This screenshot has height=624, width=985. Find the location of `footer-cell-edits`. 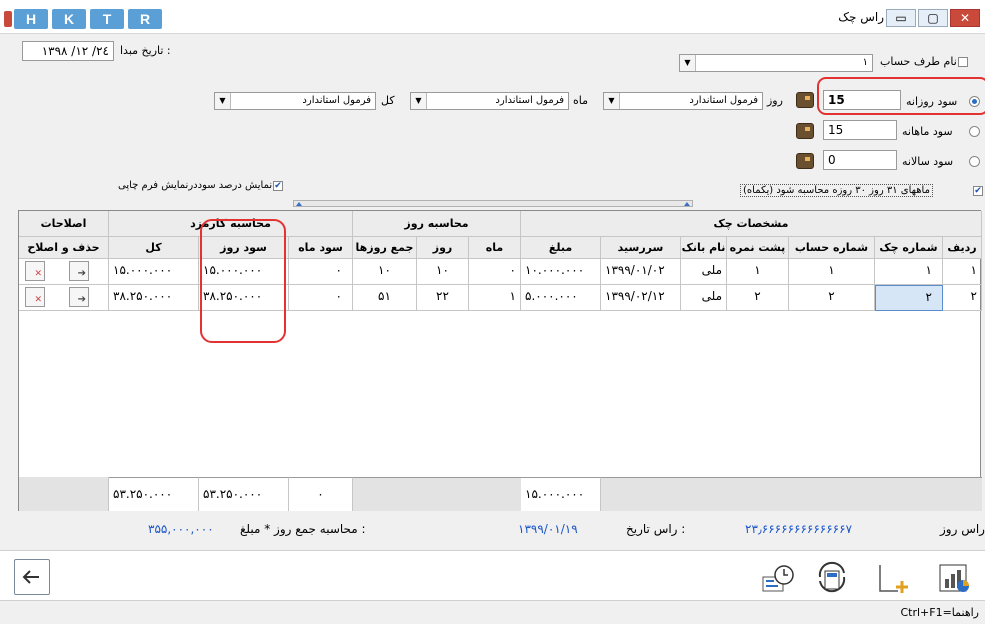

footer-cell-edits is located at coordinates (64, 494).